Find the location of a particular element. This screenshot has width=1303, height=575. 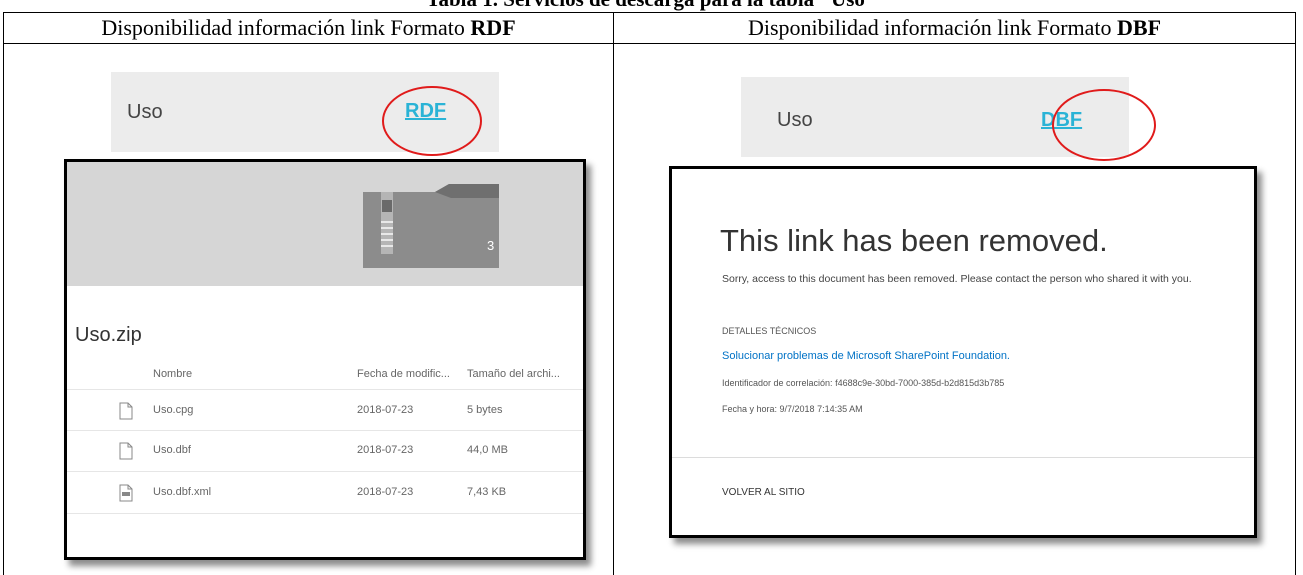

file-row: Uso.dbf 2018-07-23 44,0 MB is located at coordinates (325, 451).